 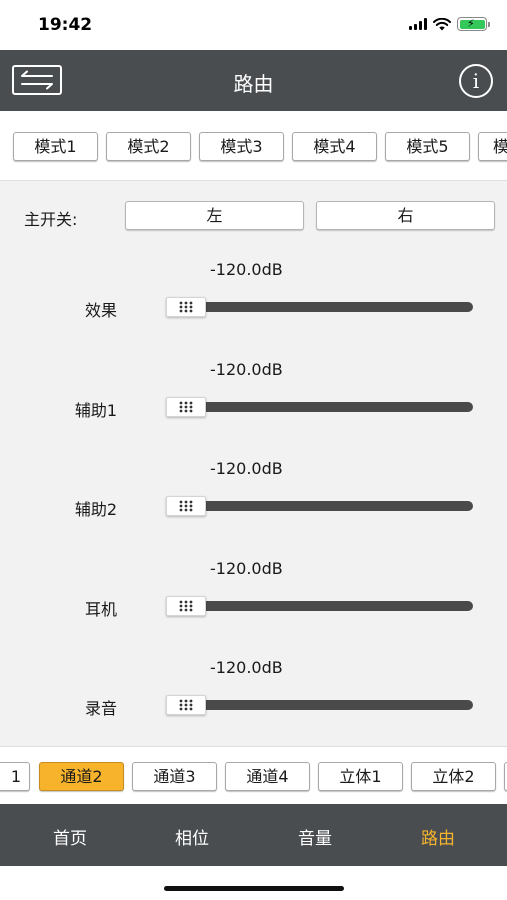 What do you see at coordinates (51, 219) in the screenshot?
I see `master-switch-label: 主开关:` at bounding box center [51, 219].